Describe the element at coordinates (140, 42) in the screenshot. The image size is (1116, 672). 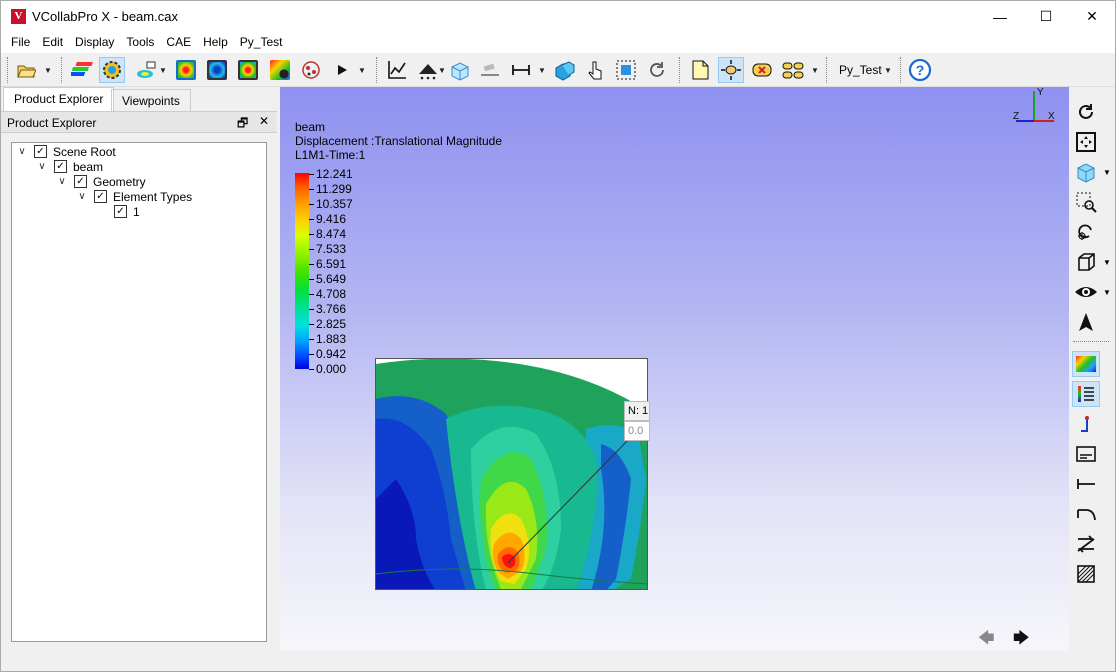
I see `menu-tools: Tools` at that location.